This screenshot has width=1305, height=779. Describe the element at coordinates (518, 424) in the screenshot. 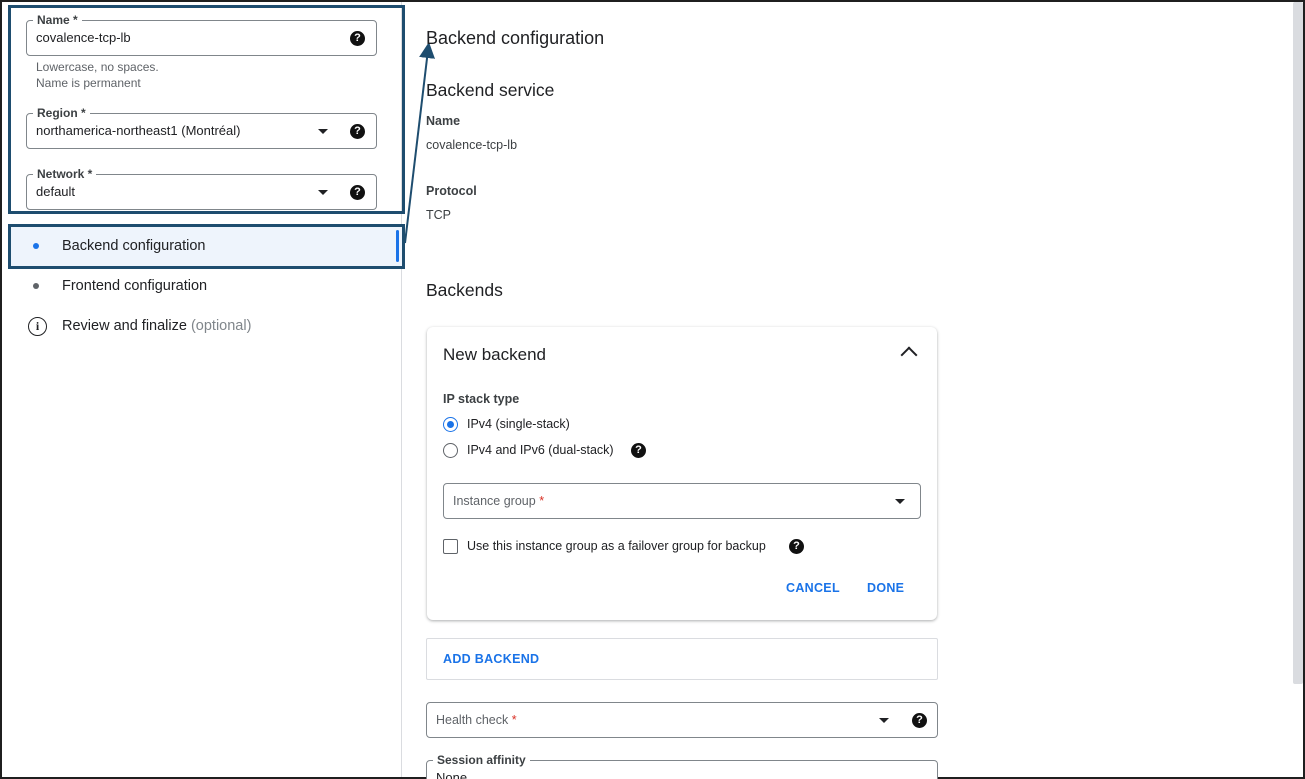

I see `radio-ipv4-label: IPv4 (single-stack)` at that location.